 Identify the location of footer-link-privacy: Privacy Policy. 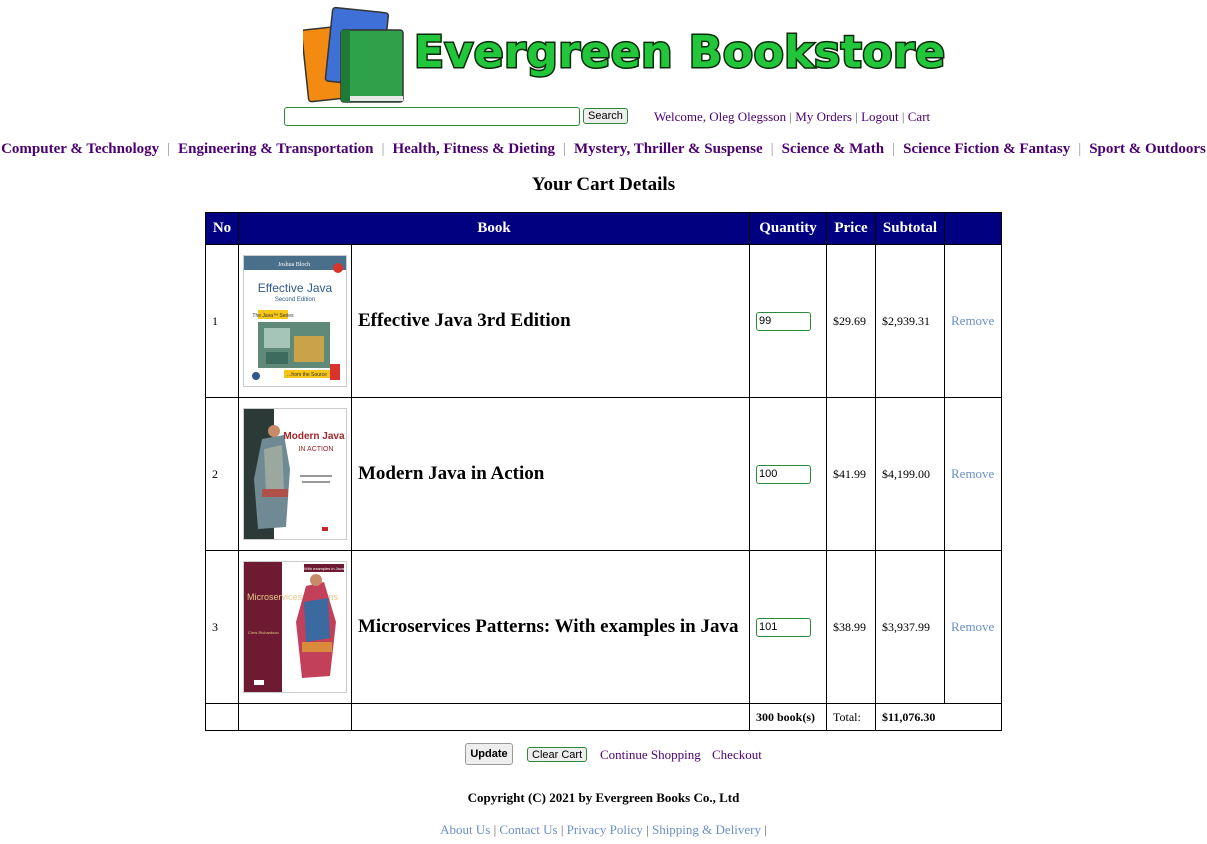
(605, 829).